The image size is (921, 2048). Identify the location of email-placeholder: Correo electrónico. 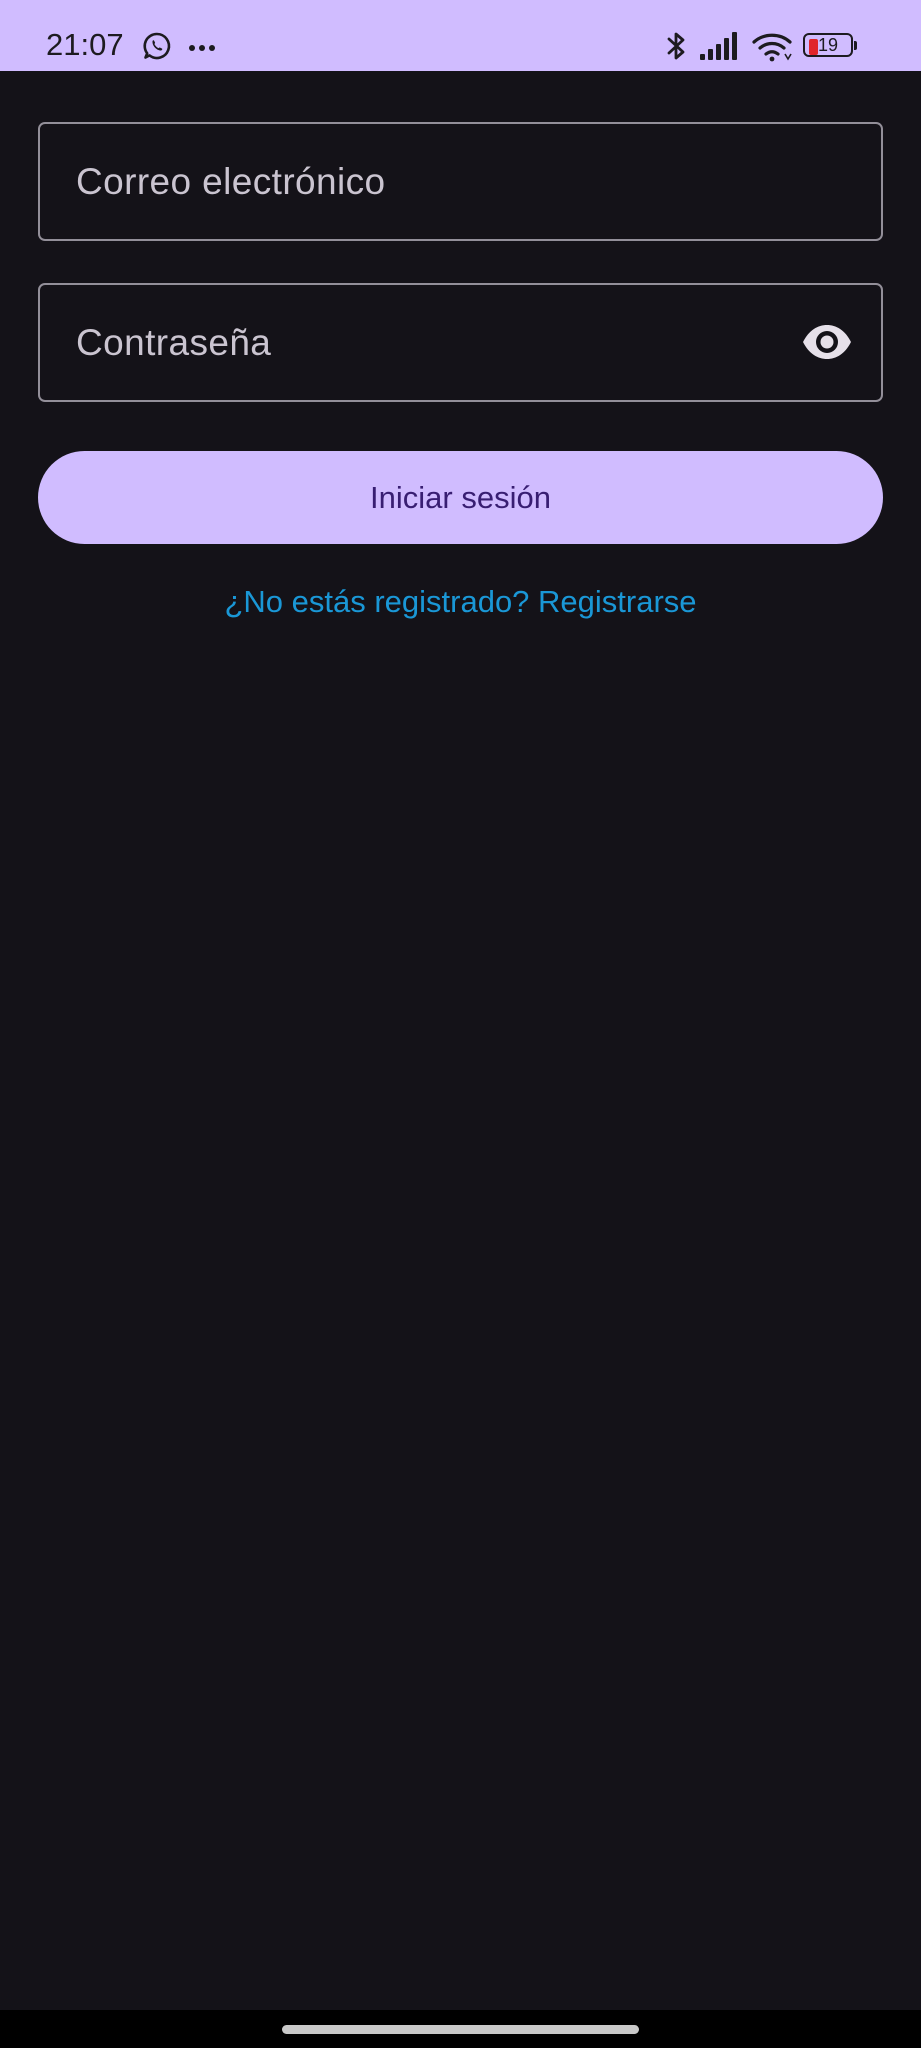
(231, 181).